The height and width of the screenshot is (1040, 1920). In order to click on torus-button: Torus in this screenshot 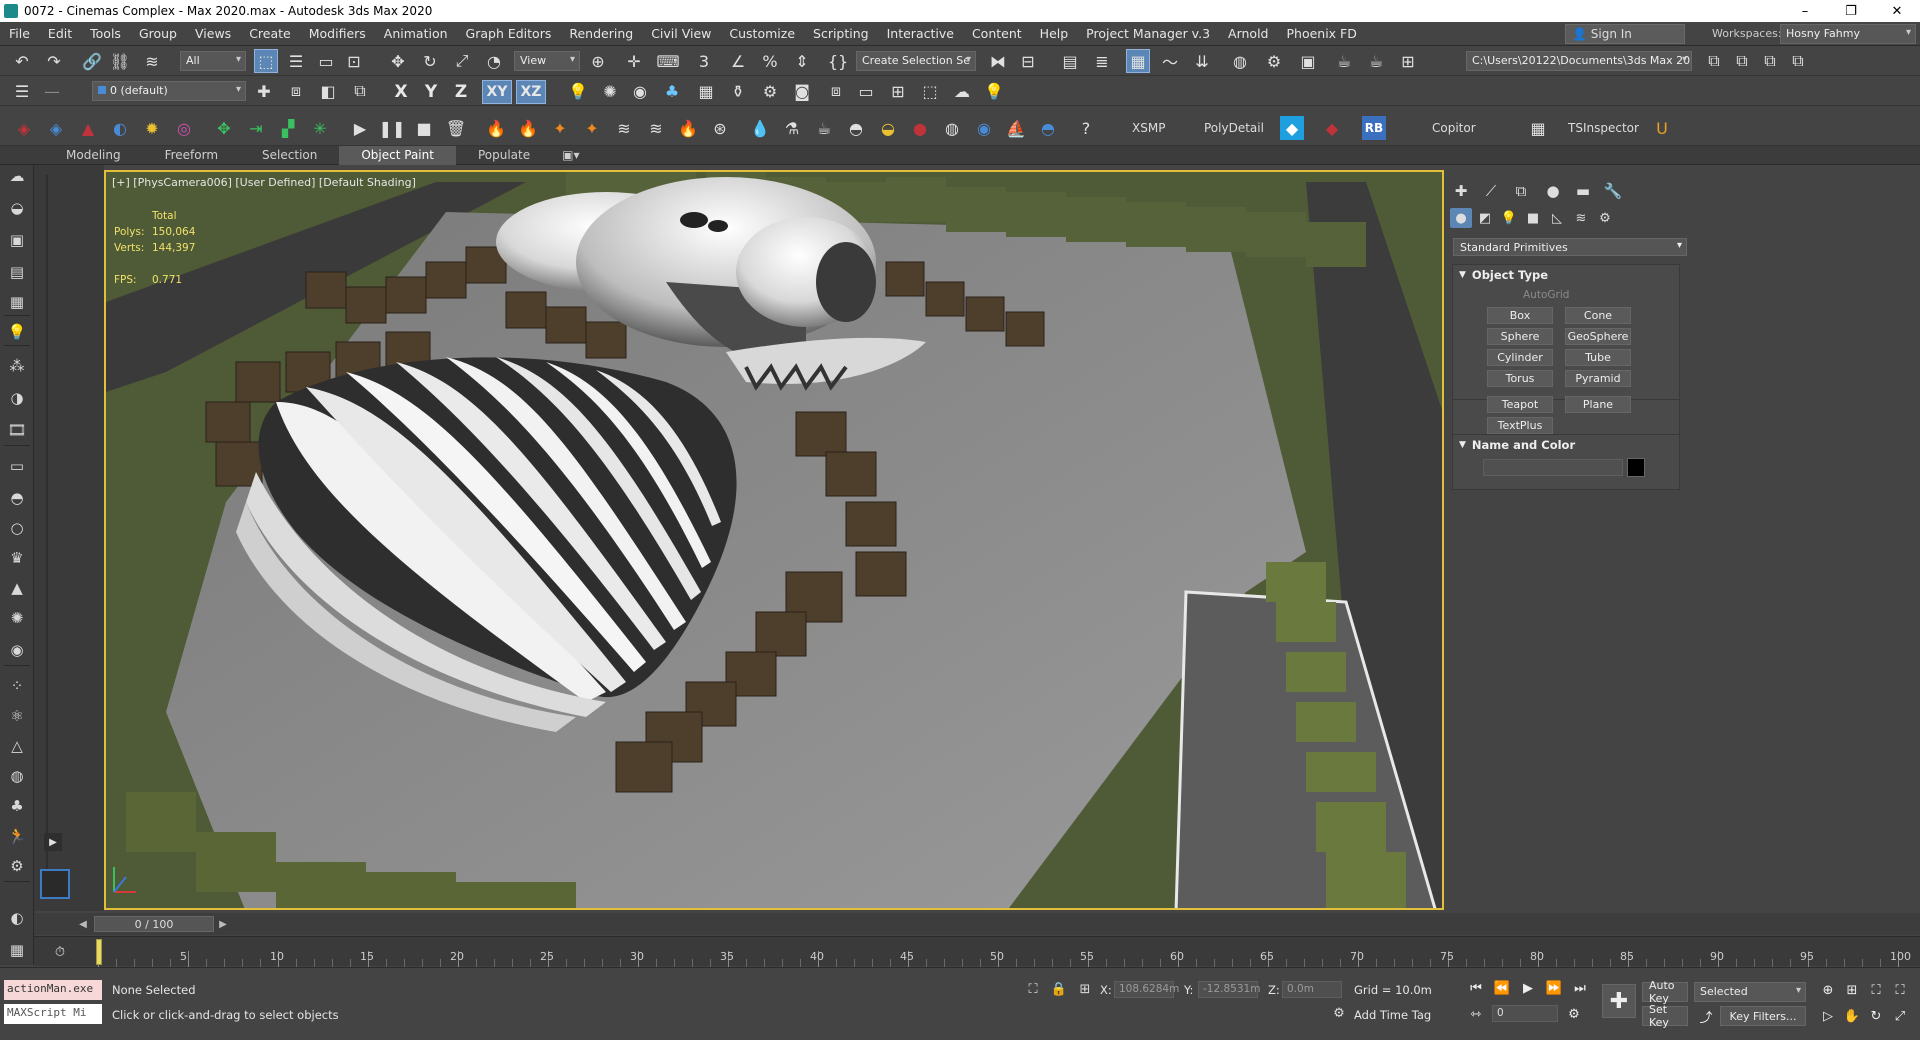, I will do `click(1520, 378)`.